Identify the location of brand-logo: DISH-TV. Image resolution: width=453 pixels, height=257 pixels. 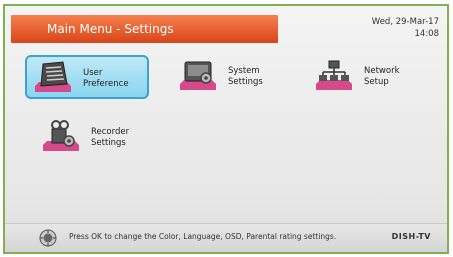
(411, 236).